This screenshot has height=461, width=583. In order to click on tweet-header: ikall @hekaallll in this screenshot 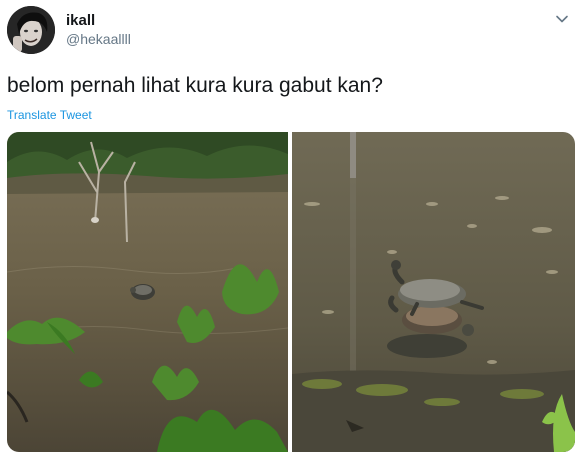, I will do `click(292, 31)`.